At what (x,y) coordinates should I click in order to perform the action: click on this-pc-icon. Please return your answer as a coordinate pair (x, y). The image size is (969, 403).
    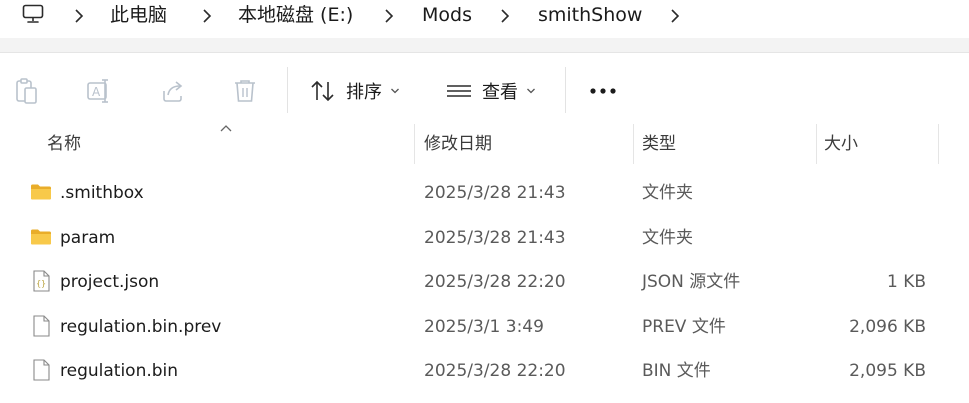
    Looking at the image, I should click on (33, 14).